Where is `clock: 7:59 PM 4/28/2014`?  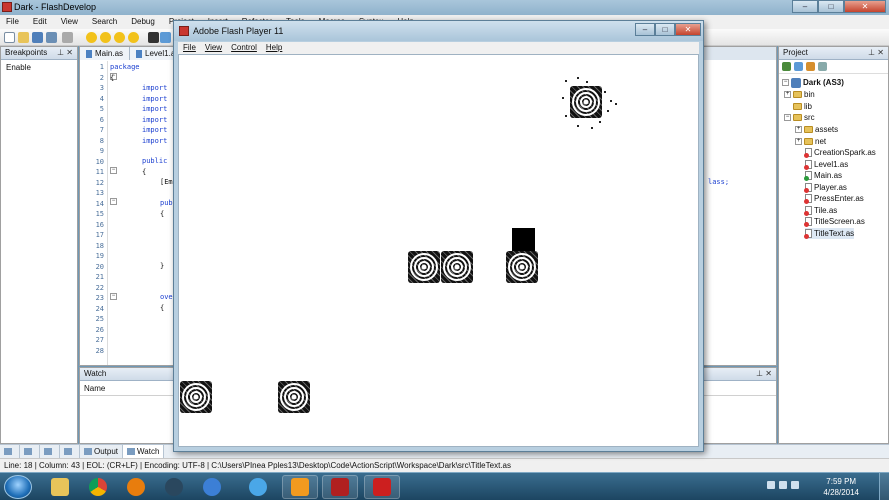
clock: 7:59 PM 4/28/2014 is located at coordinates (841, 487).